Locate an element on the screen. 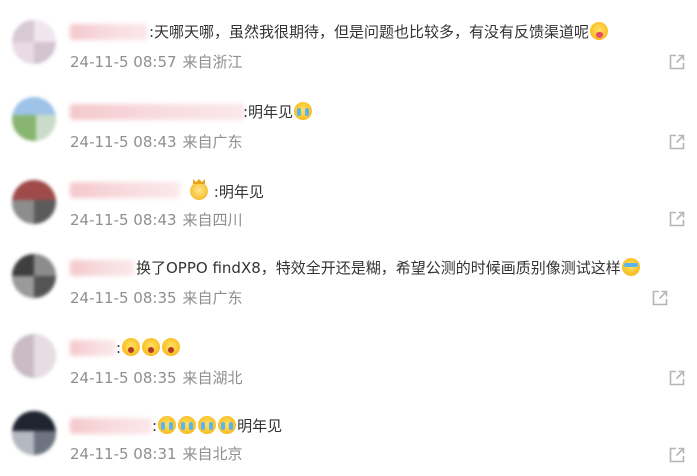 Image resolution: width=697 pixels, height=476 pixels. comment-meta: 24-11-5 08:43 来自四川 is located at coordinates (156, 220).